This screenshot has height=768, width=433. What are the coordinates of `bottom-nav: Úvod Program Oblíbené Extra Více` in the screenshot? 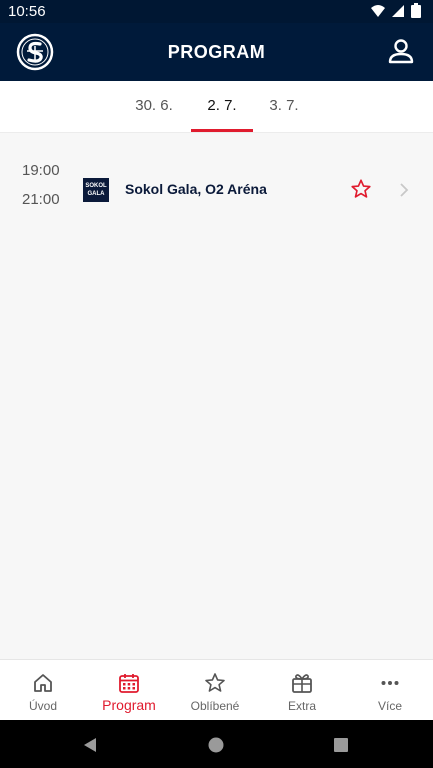 It's located at (216, 689).